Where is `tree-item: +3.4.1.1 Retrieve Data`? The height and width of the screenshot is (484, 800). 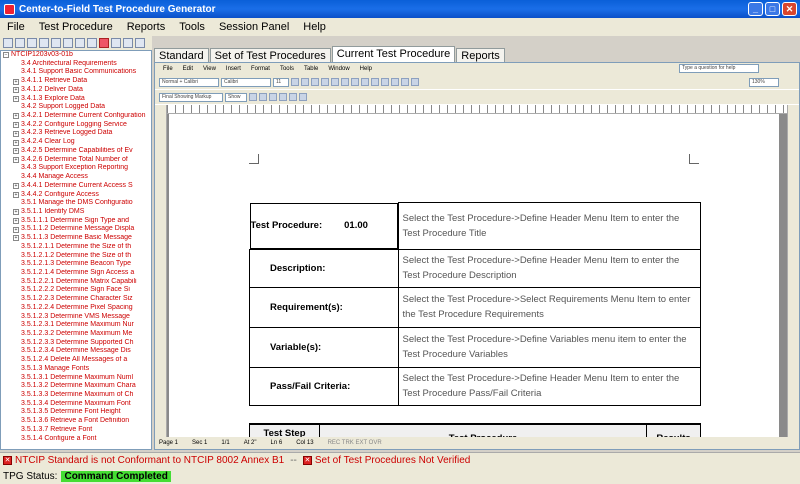 tree-item: +3.4.1.1 Retrieve Data is located at coordinates (76, 81).